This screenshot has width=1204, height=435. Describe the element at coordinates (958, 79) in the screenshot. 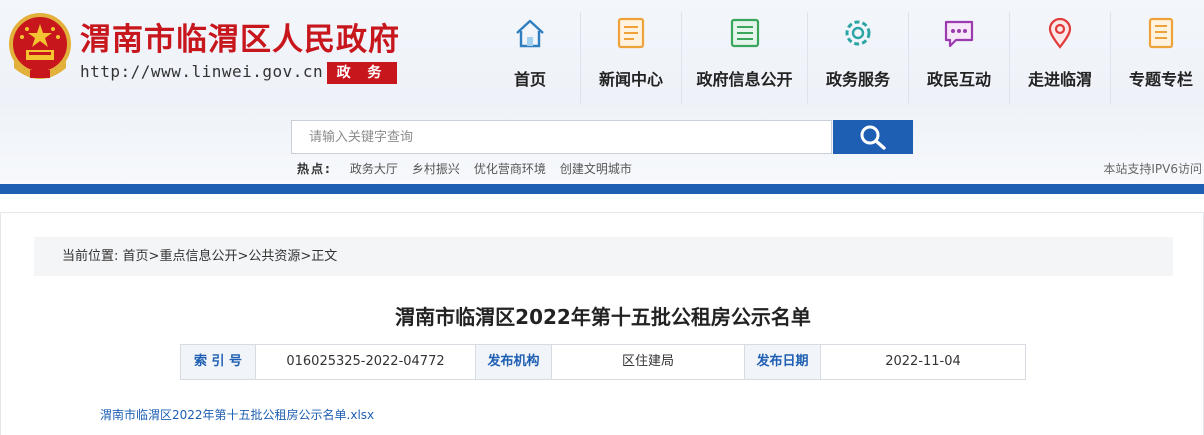

I see `nav-label: 政民互动` at that location.